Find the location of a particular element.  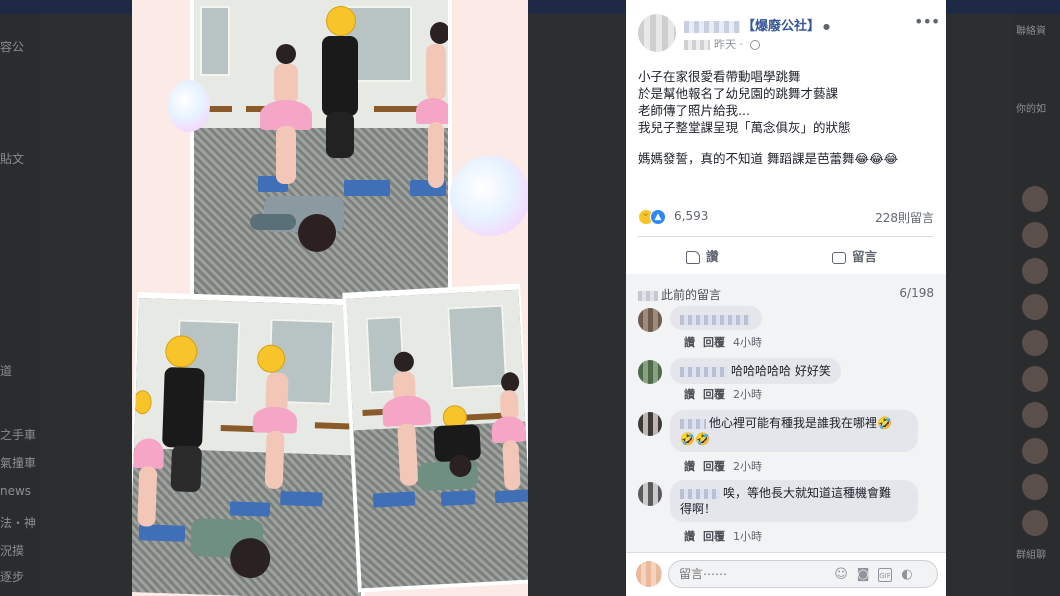

like-reaction-icon: ▲ is located at coordinates (658, 217).